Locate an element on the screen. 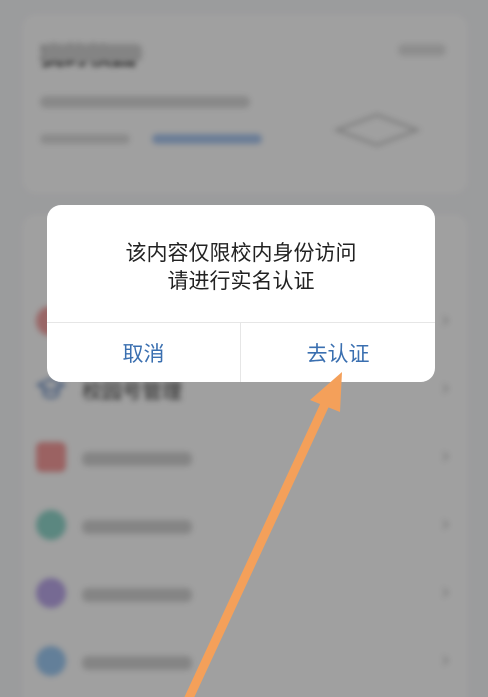  dialog-message-line2: 请进行实名认证 is located at coordinates (241, 281).